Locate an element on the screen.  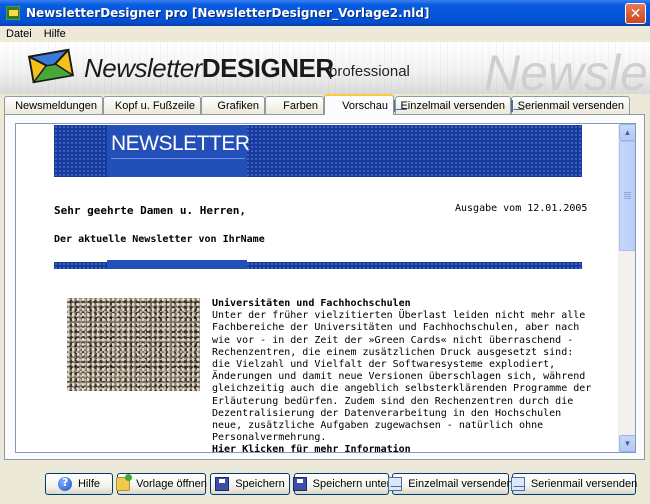
help-button: Hilfe is located at coordinates (79, 484).